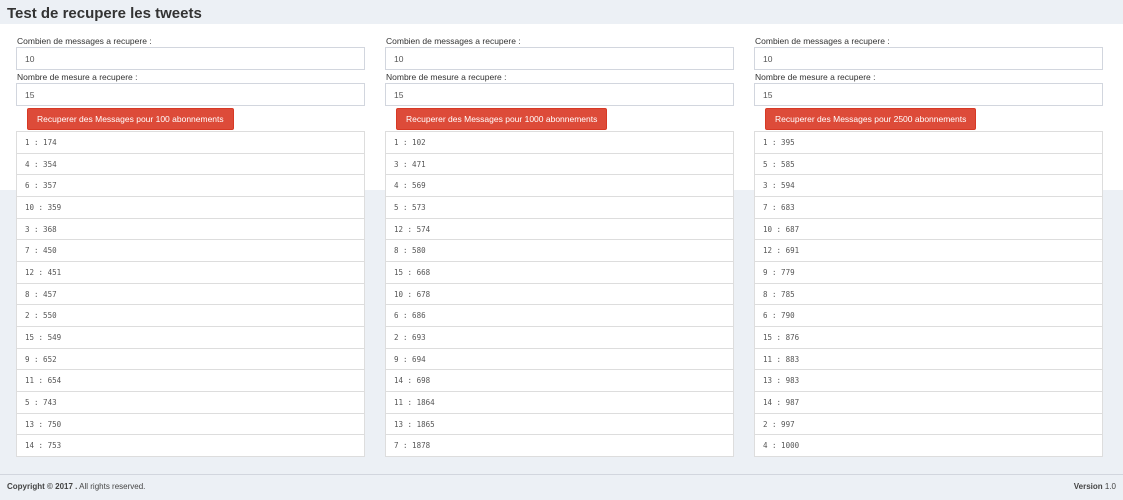 The image size is (1123, 500). I want to click on result-item: 14 : 987, so click(928, 402).